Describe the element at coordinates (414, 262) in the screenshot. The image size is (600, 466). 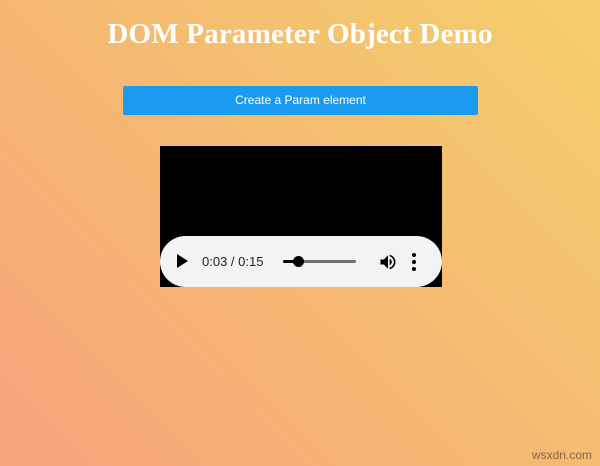
I see `more-vertical-icon` at that location.